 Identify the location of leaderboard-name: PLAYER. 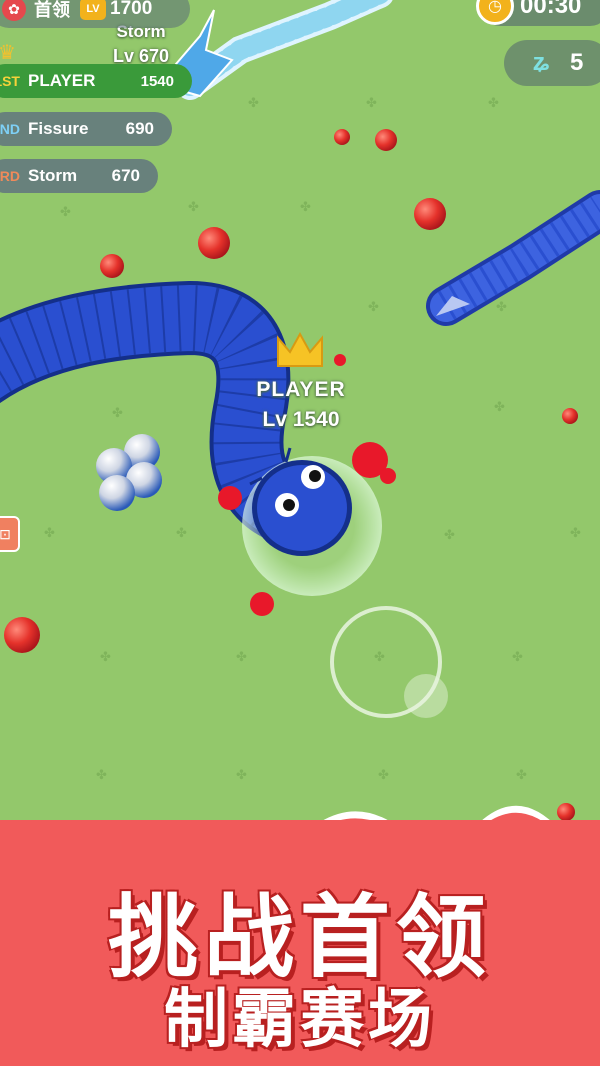
(62, 80).